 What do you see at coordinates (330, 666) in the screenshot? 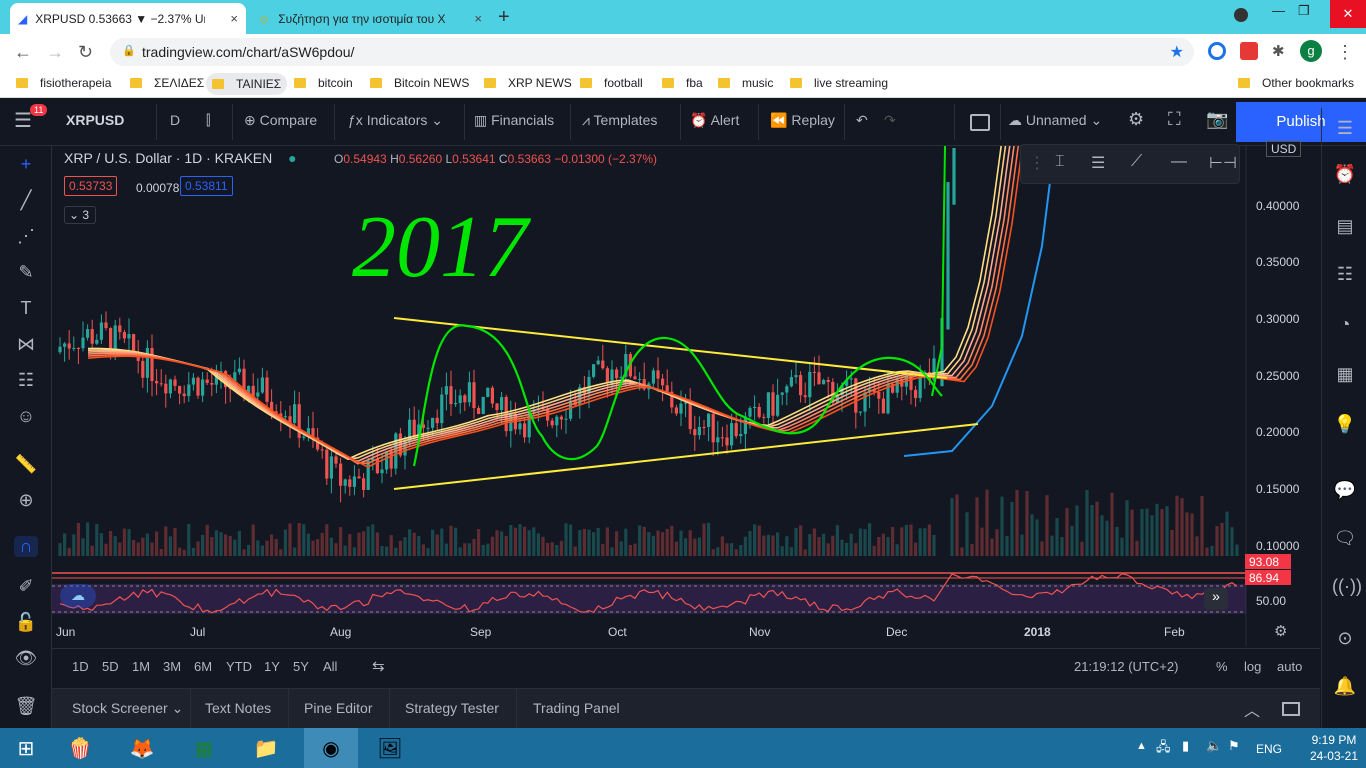
I see `range-all: All` at bounding box center [330, 666].